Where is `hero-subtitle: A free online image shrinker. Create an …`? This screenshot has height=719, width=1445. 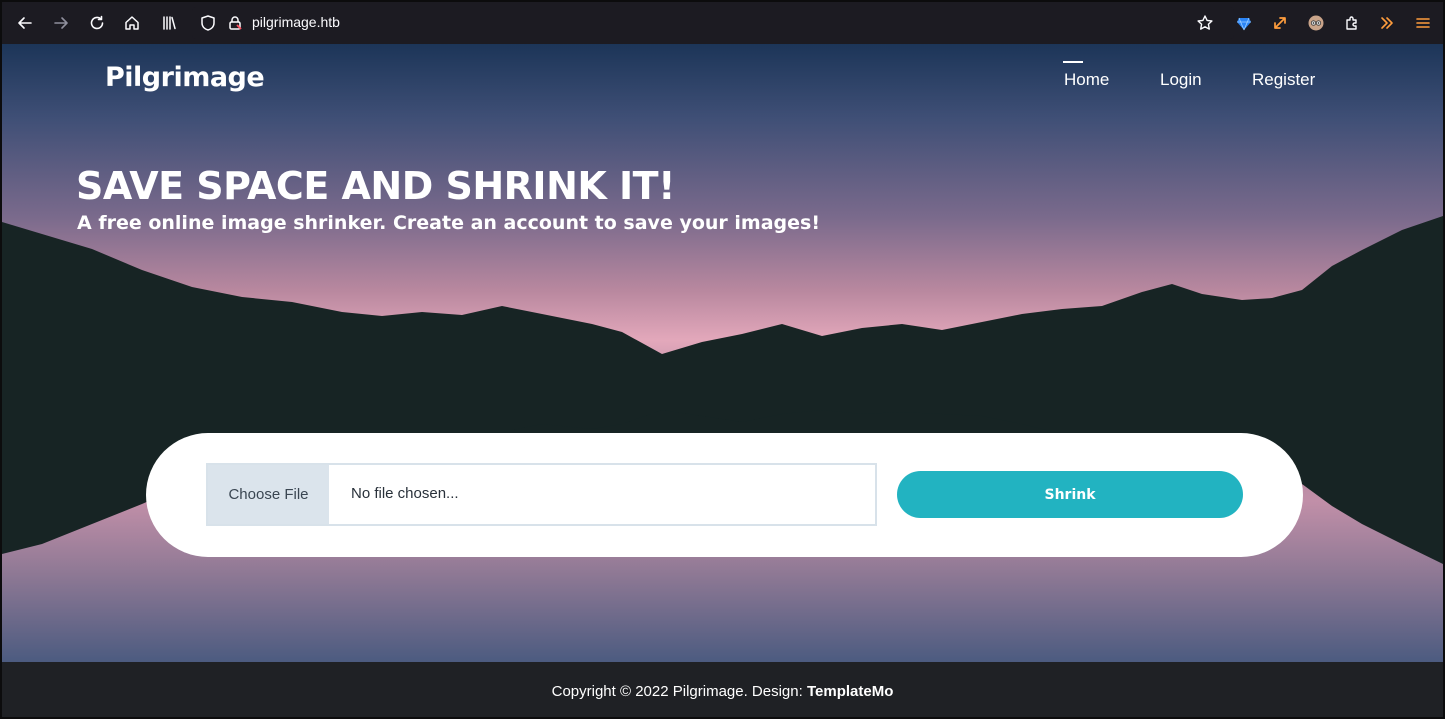
hero-subtitle: A free online image shrinker. Create an … is located at coordinates (448, 223).